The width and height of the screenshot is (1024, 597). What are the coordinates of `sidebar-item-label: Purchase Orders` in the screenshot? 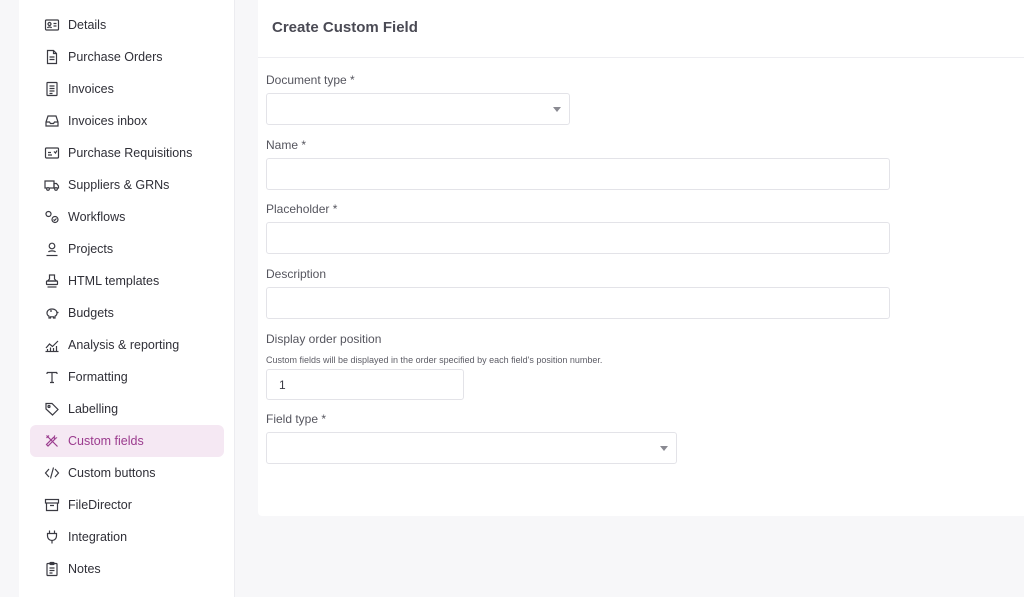 It's located at (115, 57).